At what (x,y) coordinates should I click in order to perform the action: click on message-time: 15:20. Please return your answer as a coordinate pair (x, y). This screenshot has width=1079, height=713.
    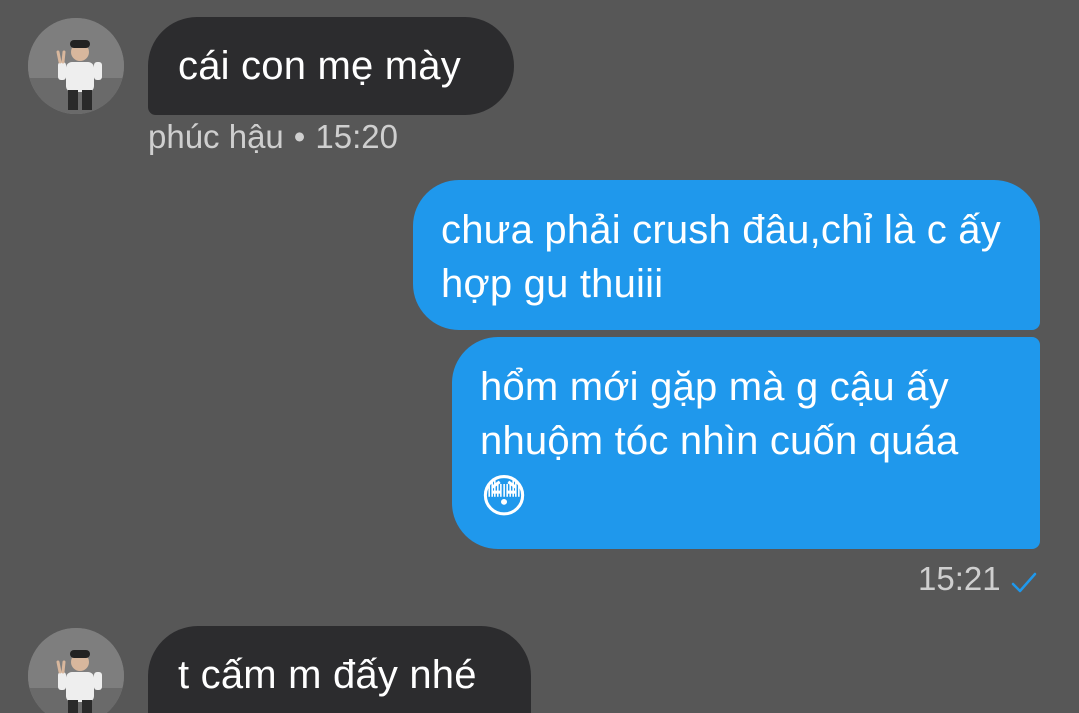
    Looking at the image, I should click on (356, 136).